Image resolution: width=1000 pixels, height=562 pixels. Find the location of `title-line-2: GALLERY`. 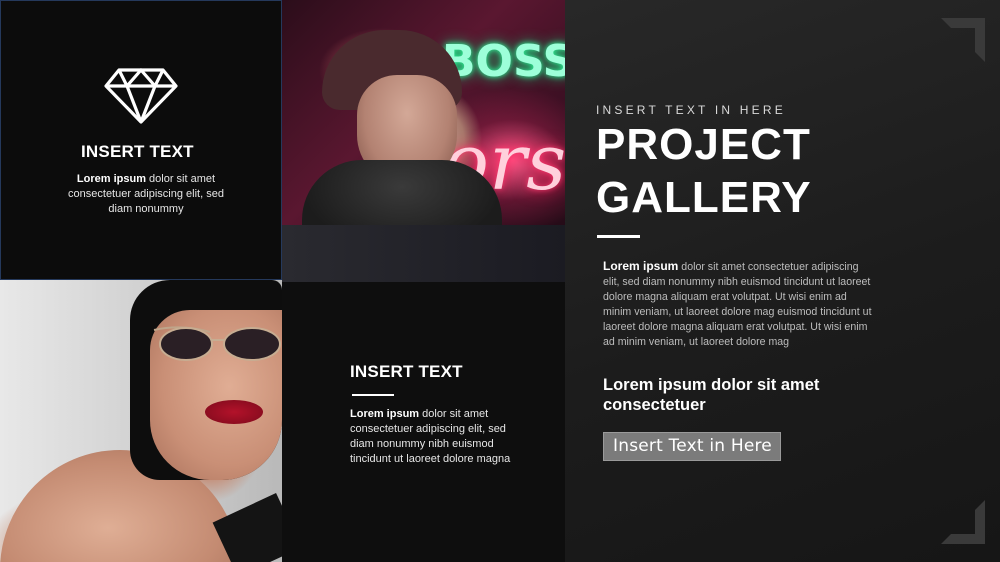

title-line-2: GALLERY is located at coordinates (704, 197).